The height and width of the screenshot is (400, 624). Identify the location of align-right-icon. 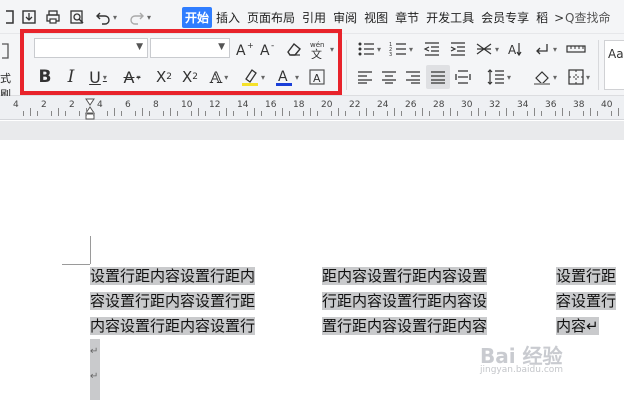
(413, 77).